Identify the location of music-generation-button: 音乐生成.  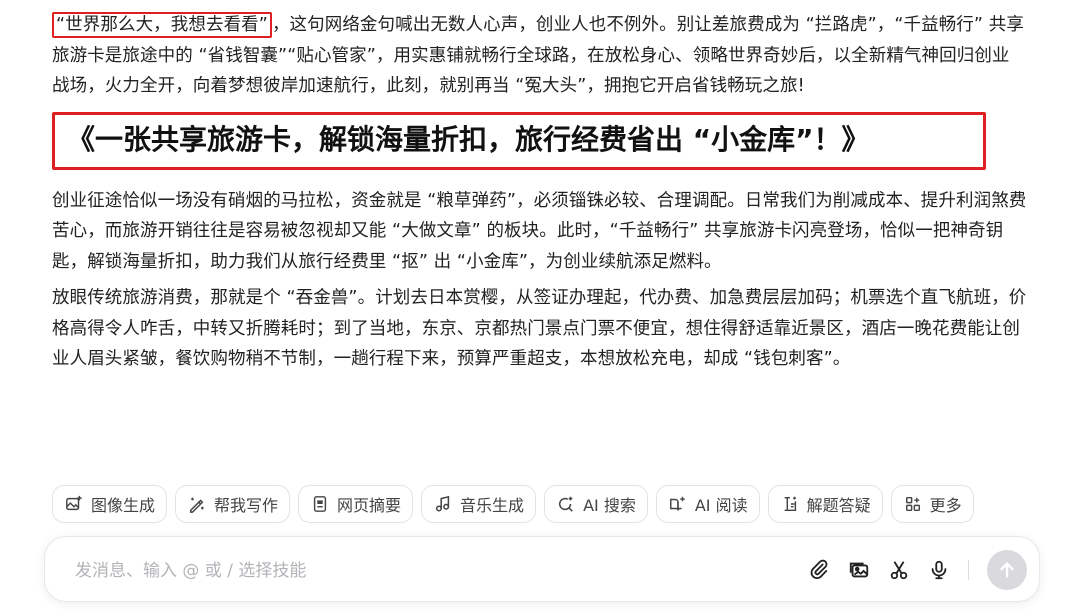
(479, 504).